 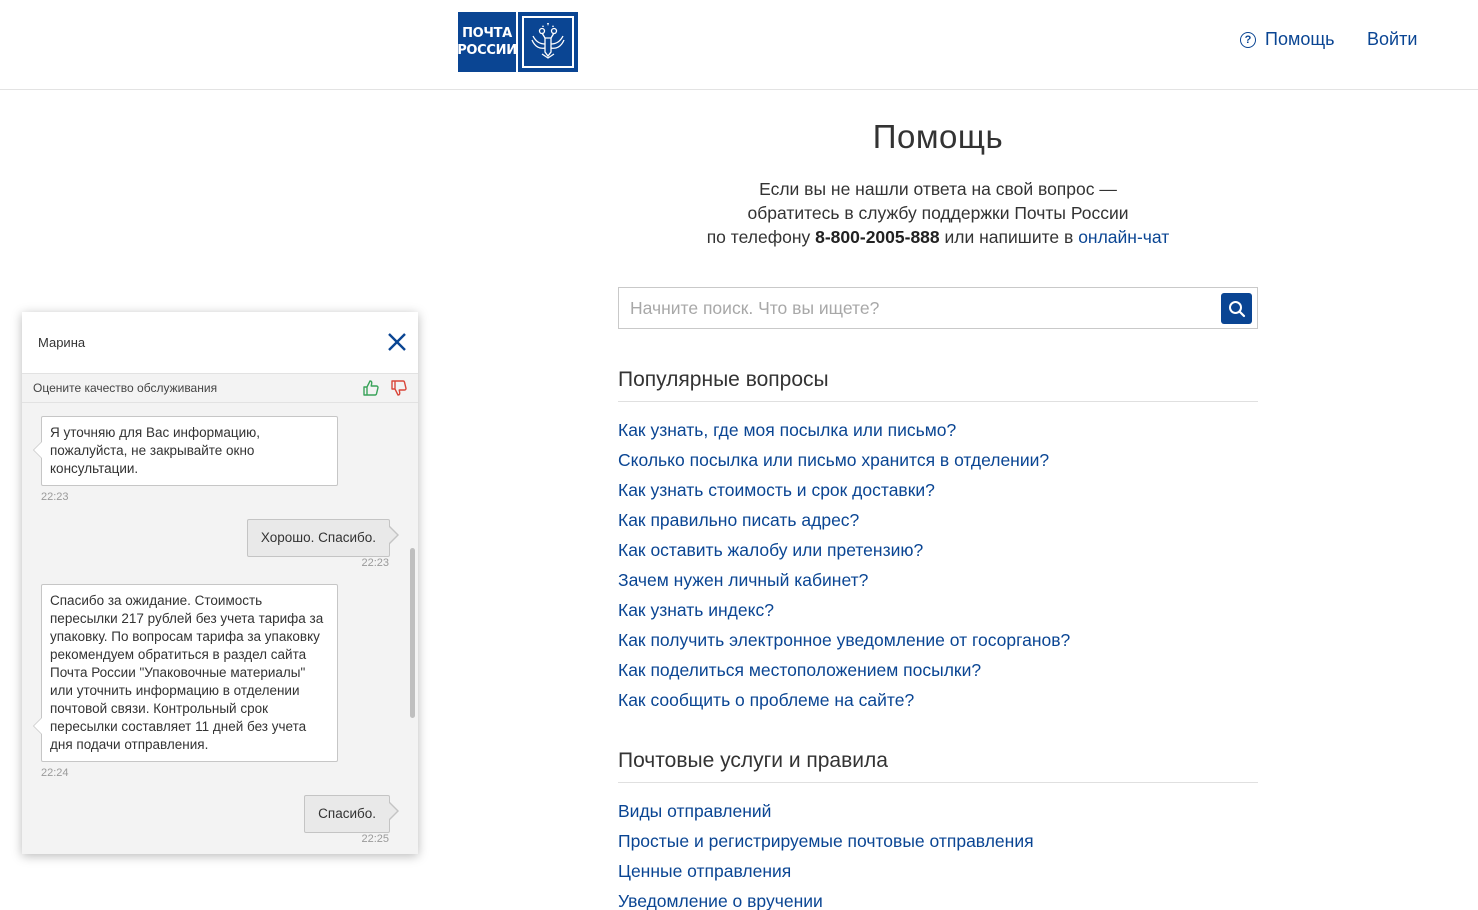 I want to click on message-time: 22:25, so click(x=375, y=839).